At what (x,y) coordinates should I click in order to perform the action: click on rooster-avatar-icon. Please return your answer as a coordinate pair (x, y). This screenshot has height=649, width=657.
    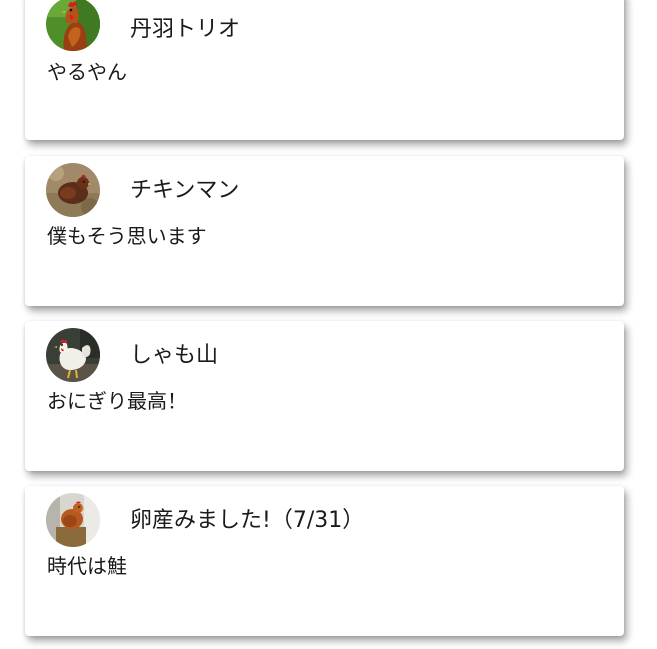
    Looking at the image, I should click on (73, 25).